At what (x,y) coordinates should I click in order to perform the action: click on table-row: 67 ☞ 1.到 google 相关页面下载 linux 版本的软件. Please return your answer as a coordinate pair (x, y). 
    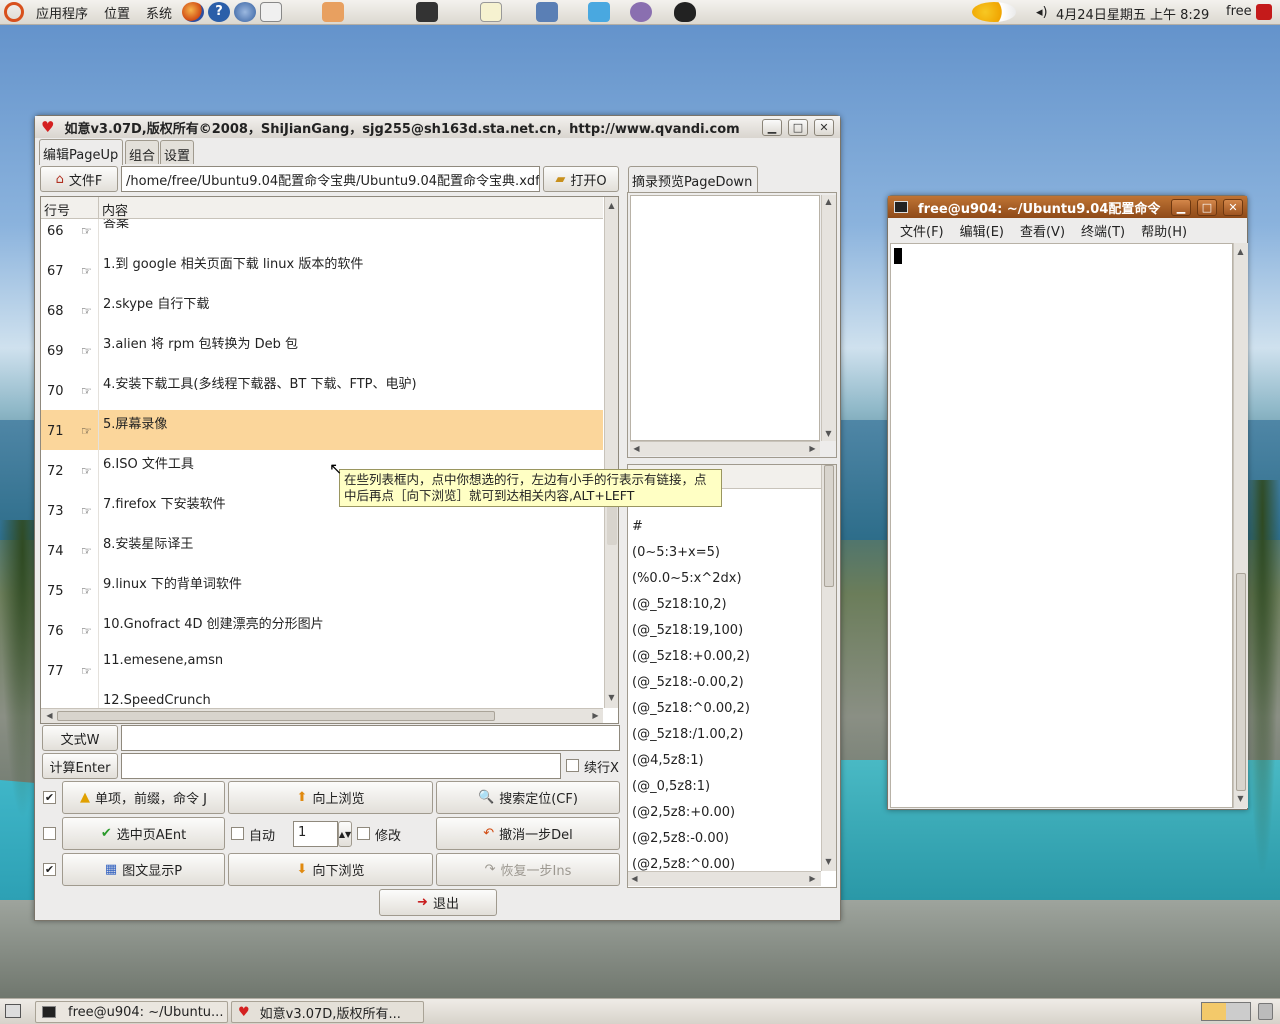
    Looking at the image, I should click on (322, 270).